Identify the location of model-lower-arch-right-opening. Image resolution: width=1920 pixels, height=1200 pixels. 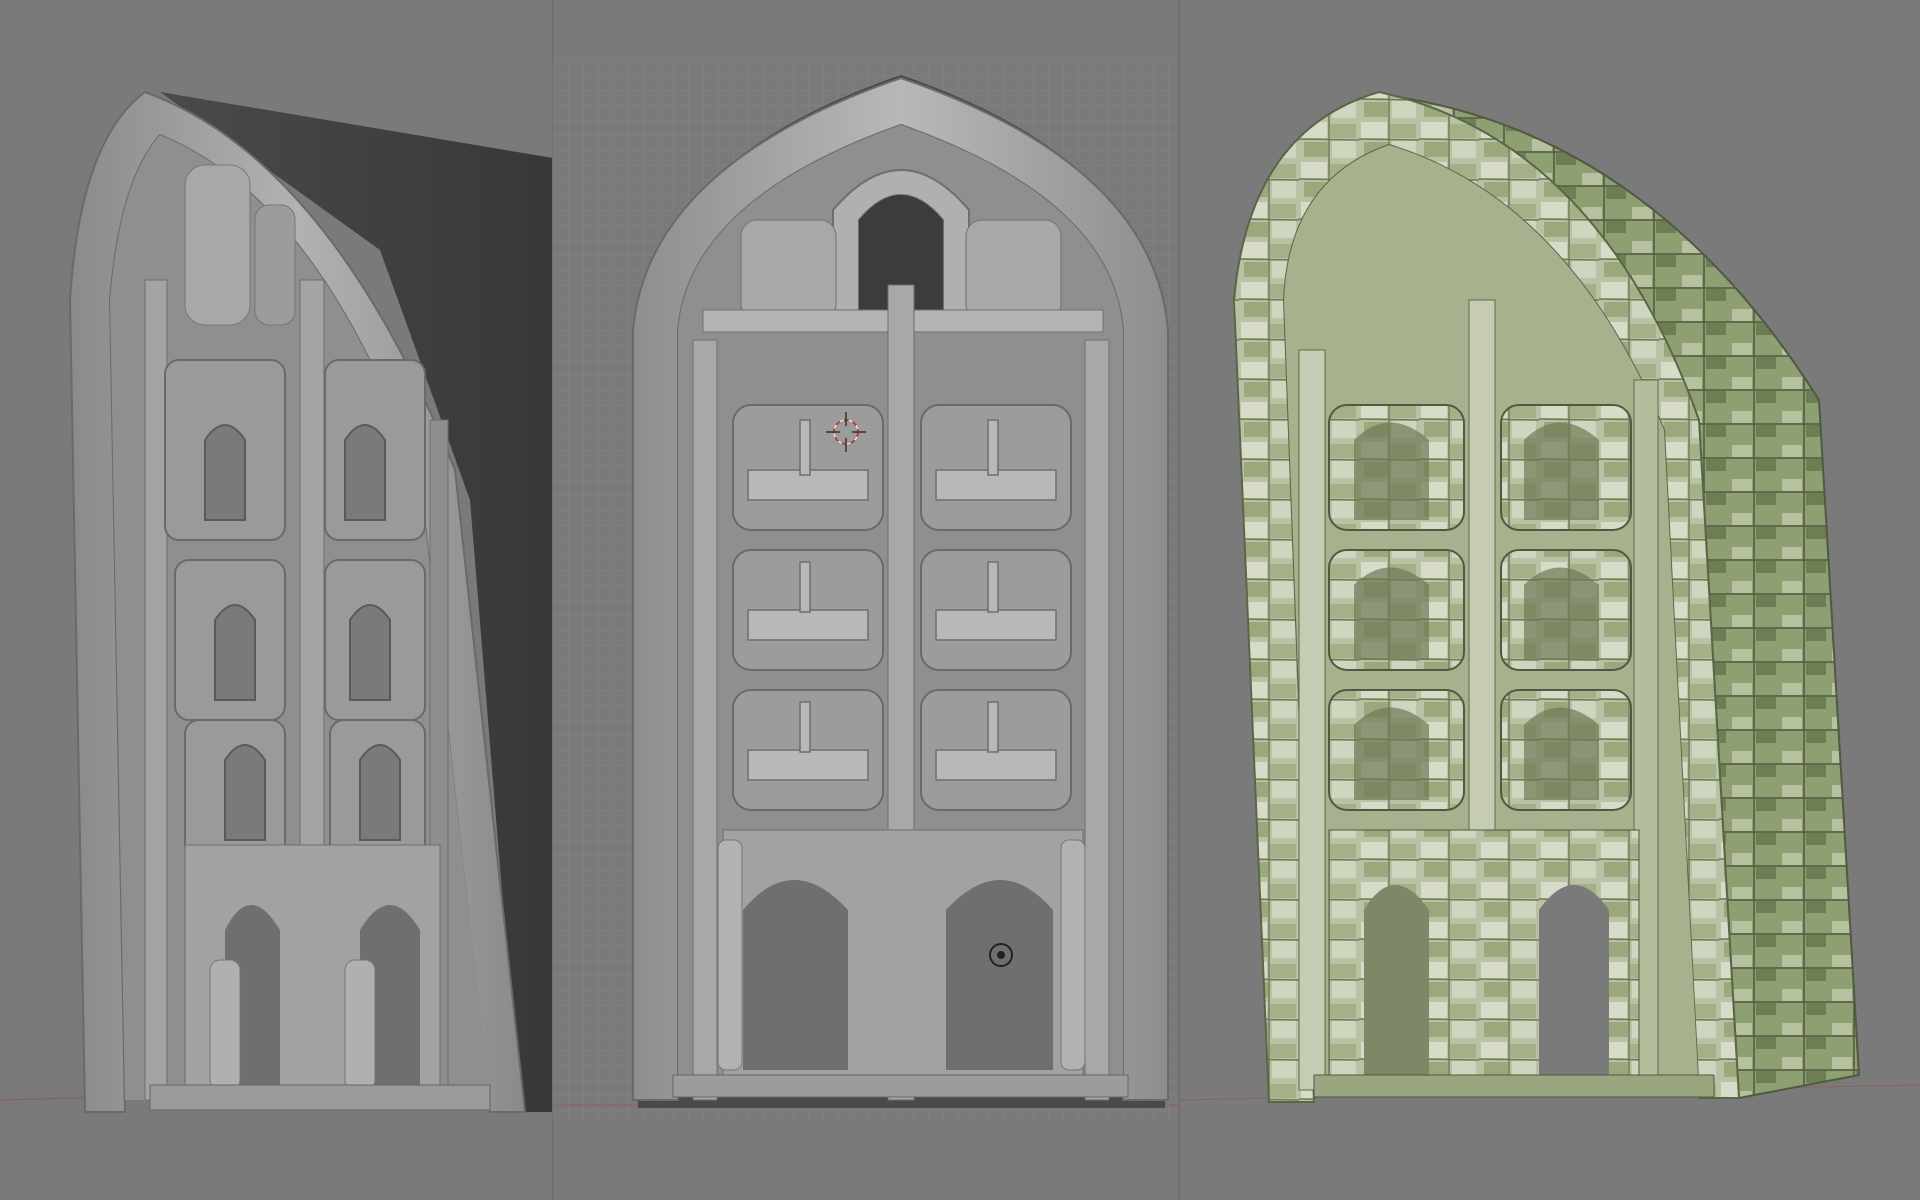
(1574, 982).